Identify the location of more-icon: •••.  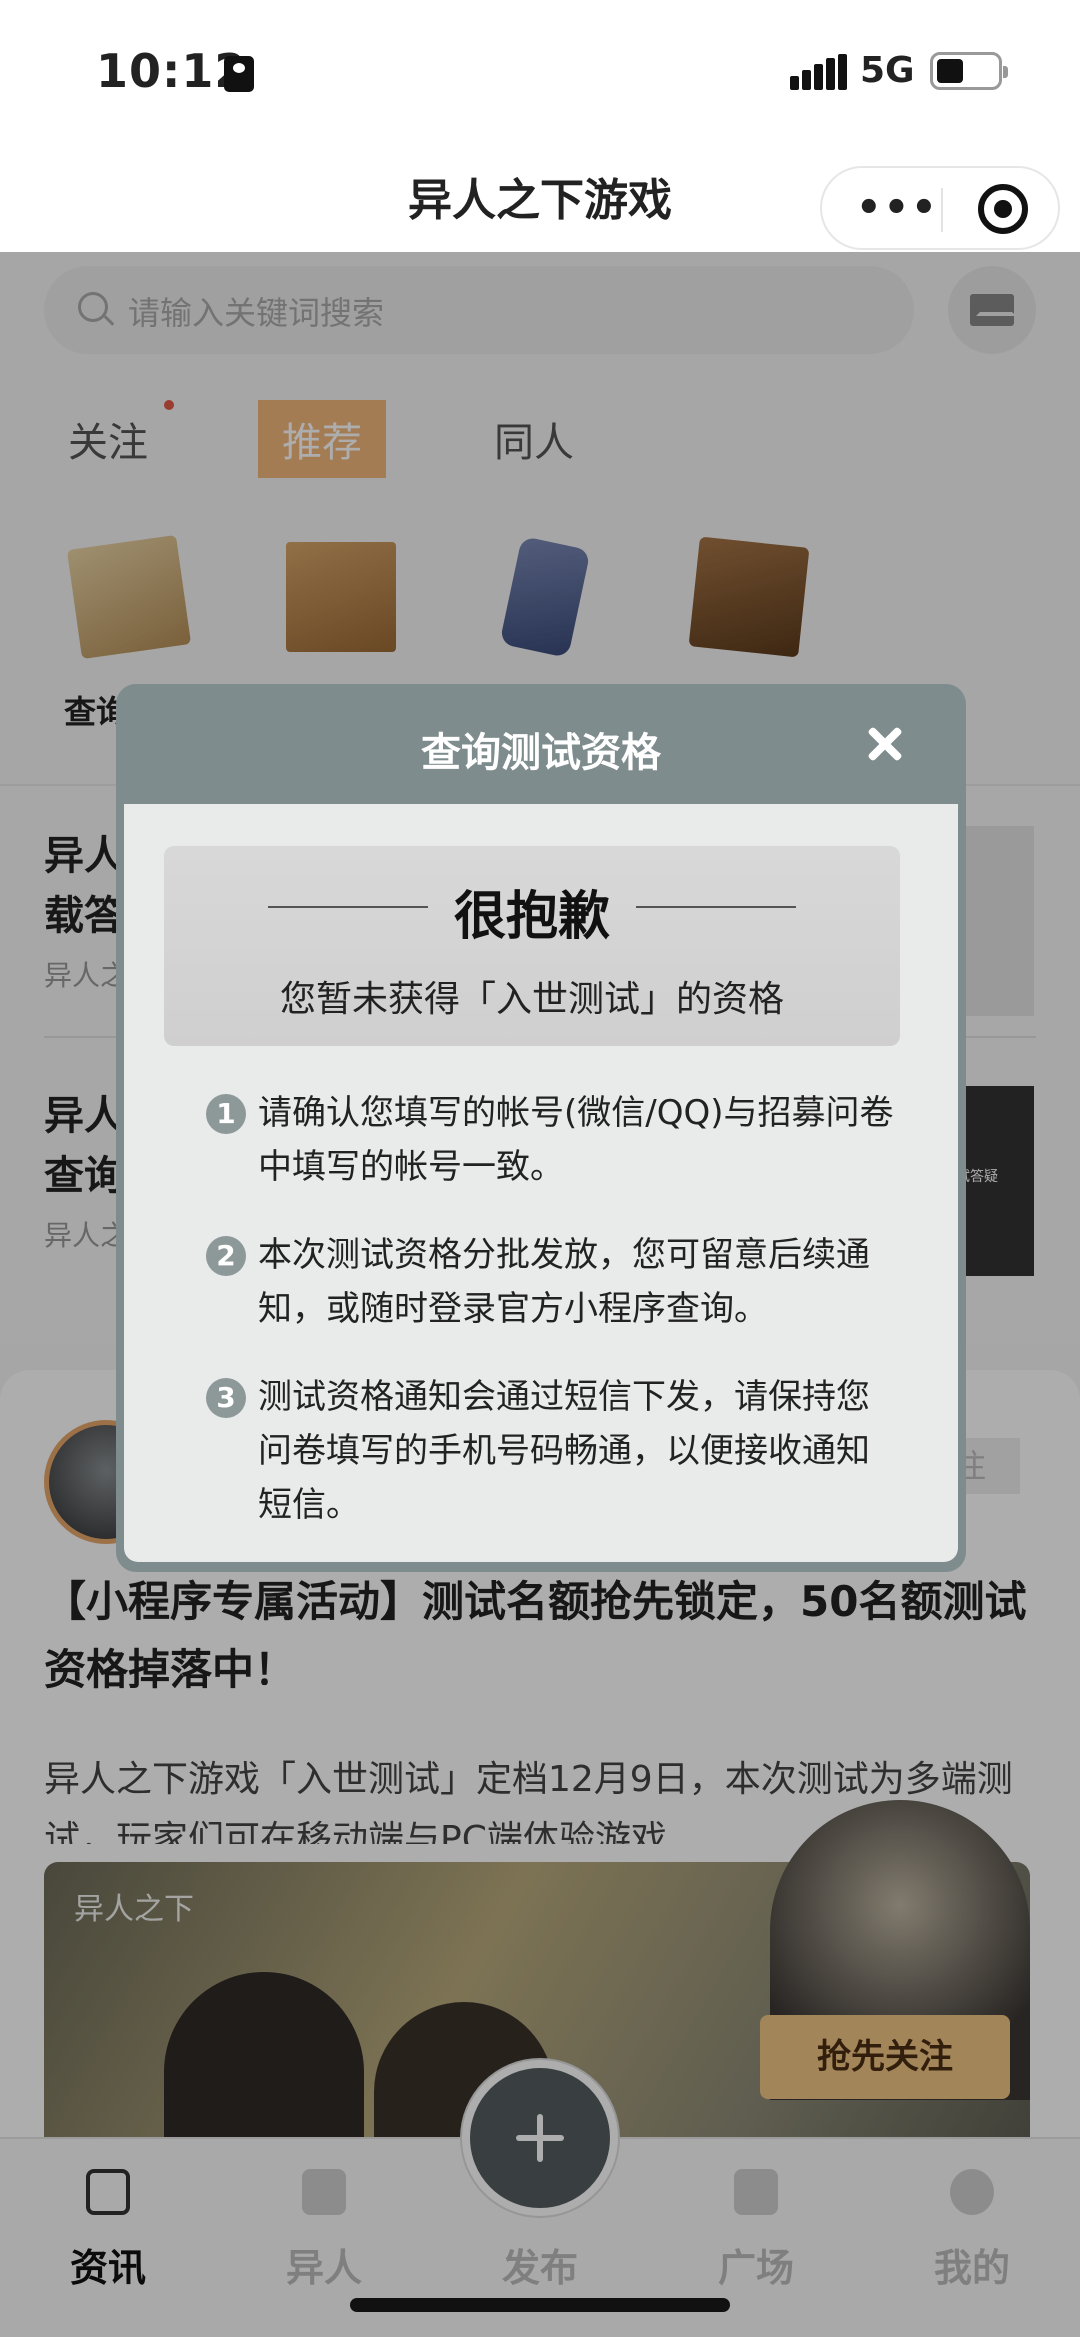
(897, 208).